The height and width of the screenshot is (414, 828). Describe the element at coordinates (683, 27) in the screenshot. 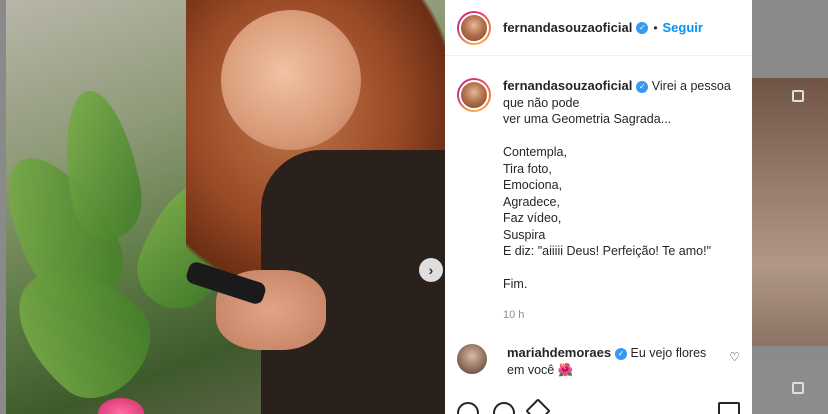

I see `follow-button: Seguir` at that location.